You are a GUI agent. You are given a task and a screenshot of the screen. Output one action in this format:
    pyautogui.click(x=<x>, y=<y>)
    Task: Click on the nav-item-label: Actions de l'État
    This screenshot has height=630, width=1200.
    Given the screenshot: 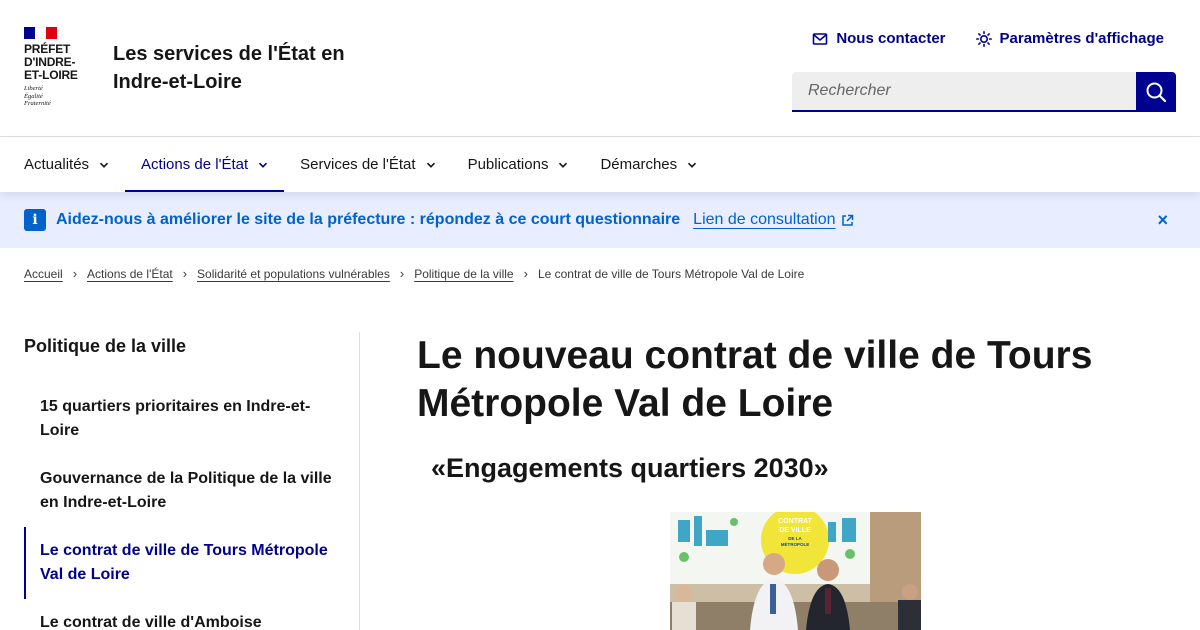 What is the action you would take?
    pyautogui.click(x=195, y=164)
    